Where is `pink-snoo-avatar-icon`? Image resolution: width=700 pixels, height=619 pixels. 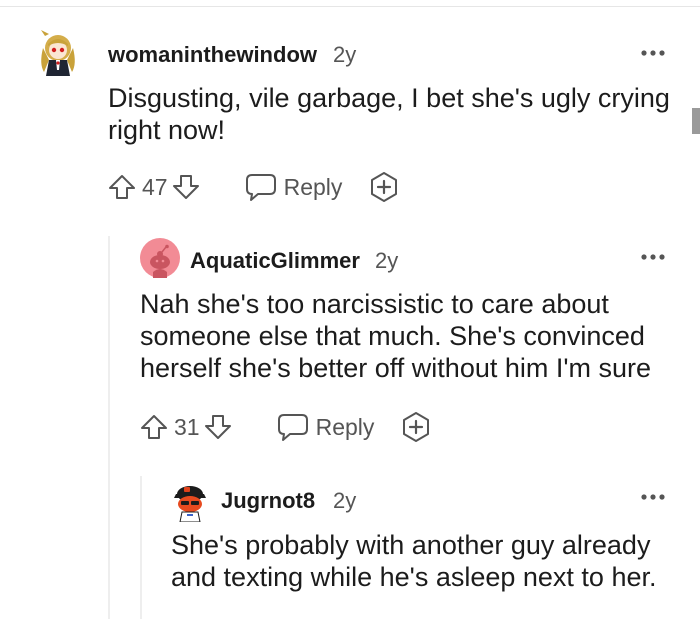 pink-snoo-avatar-icon is located at coordinates (160, 258).